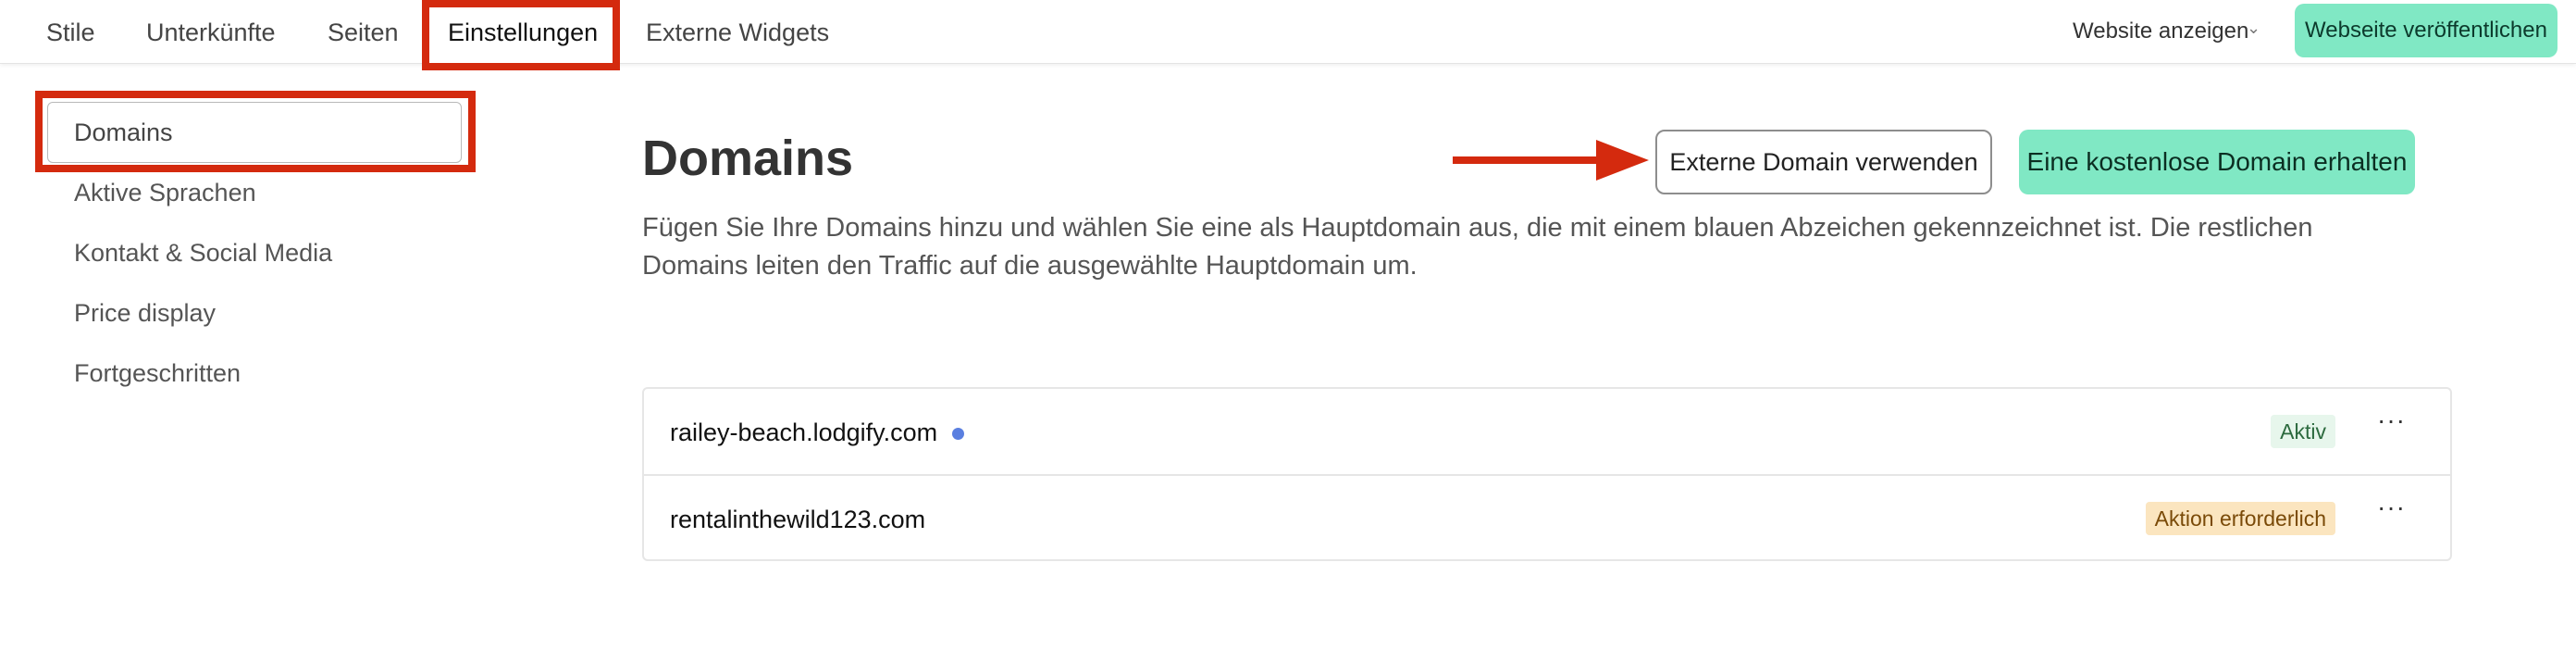  I want to click on get-free-domain-button: Eine kostenlose Domain erhalten, so click(2217, 162).